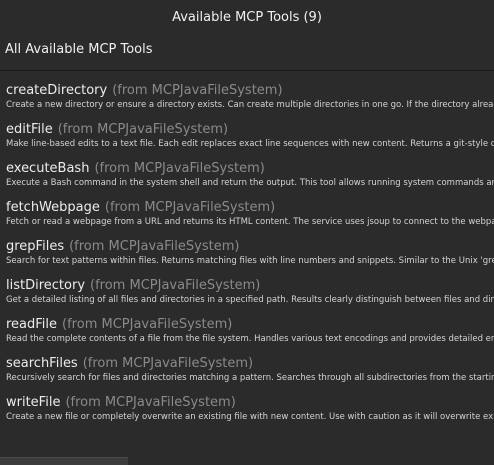  I want to click on tool-name: grepFiles, so click(35, 246).